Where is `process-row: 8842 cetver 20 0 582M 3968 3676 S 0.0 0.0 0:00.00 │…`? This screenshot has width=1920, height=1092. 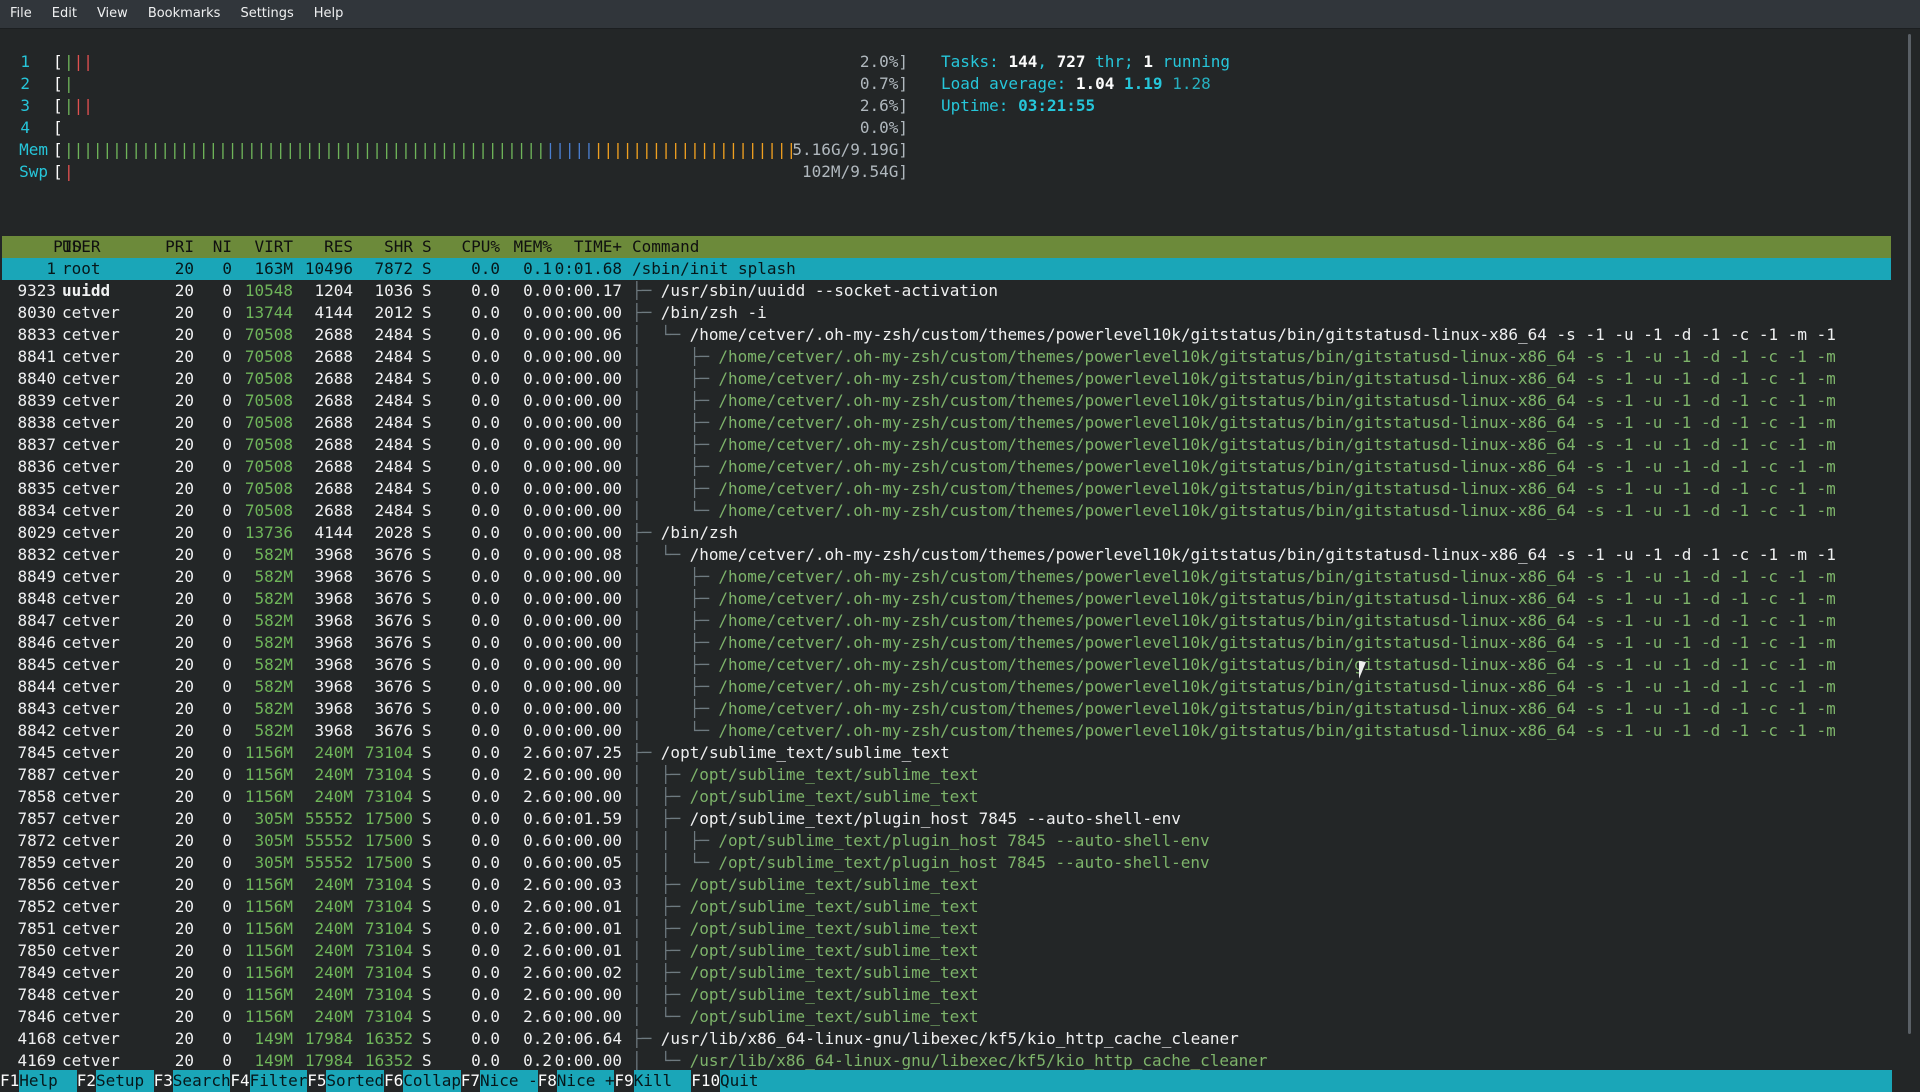
process-row: 8842 cetver 20 0 582M 3968 3676 S 0.0 0.0 0:00.00 │… is located at coordinates (946, 731).